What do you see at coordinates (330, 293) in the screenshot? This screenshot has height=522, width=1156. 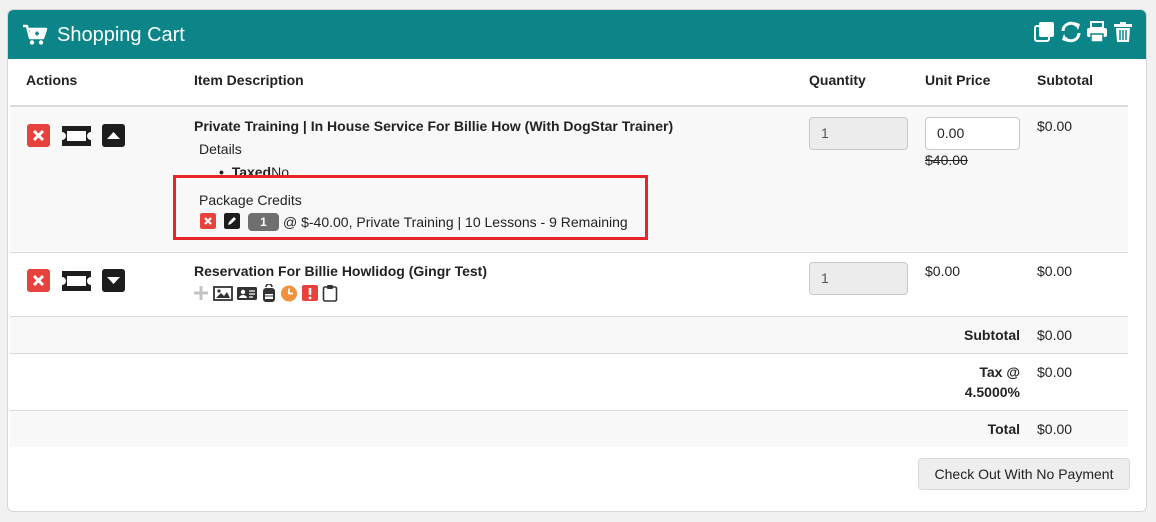 I see `clipboard-icon` at bounding box center [330, 293].